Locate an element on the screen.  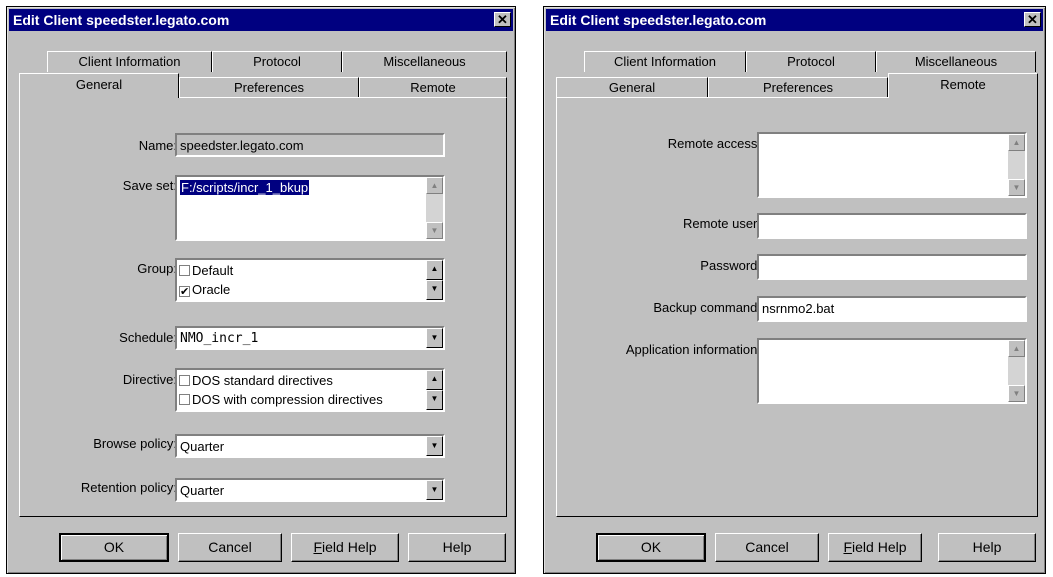
directive-item-compression: DOS with compression directives is located at coordinates (281, 400).